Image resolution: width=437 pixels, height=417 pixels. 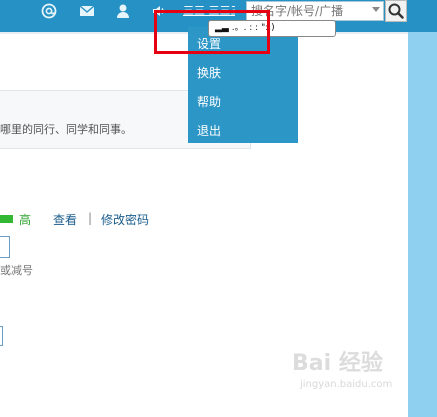 What do you see at coordinates (209, 130) in the screenshot?
I see `menu-item-logout: 退出` at bounding box center [209, 130].